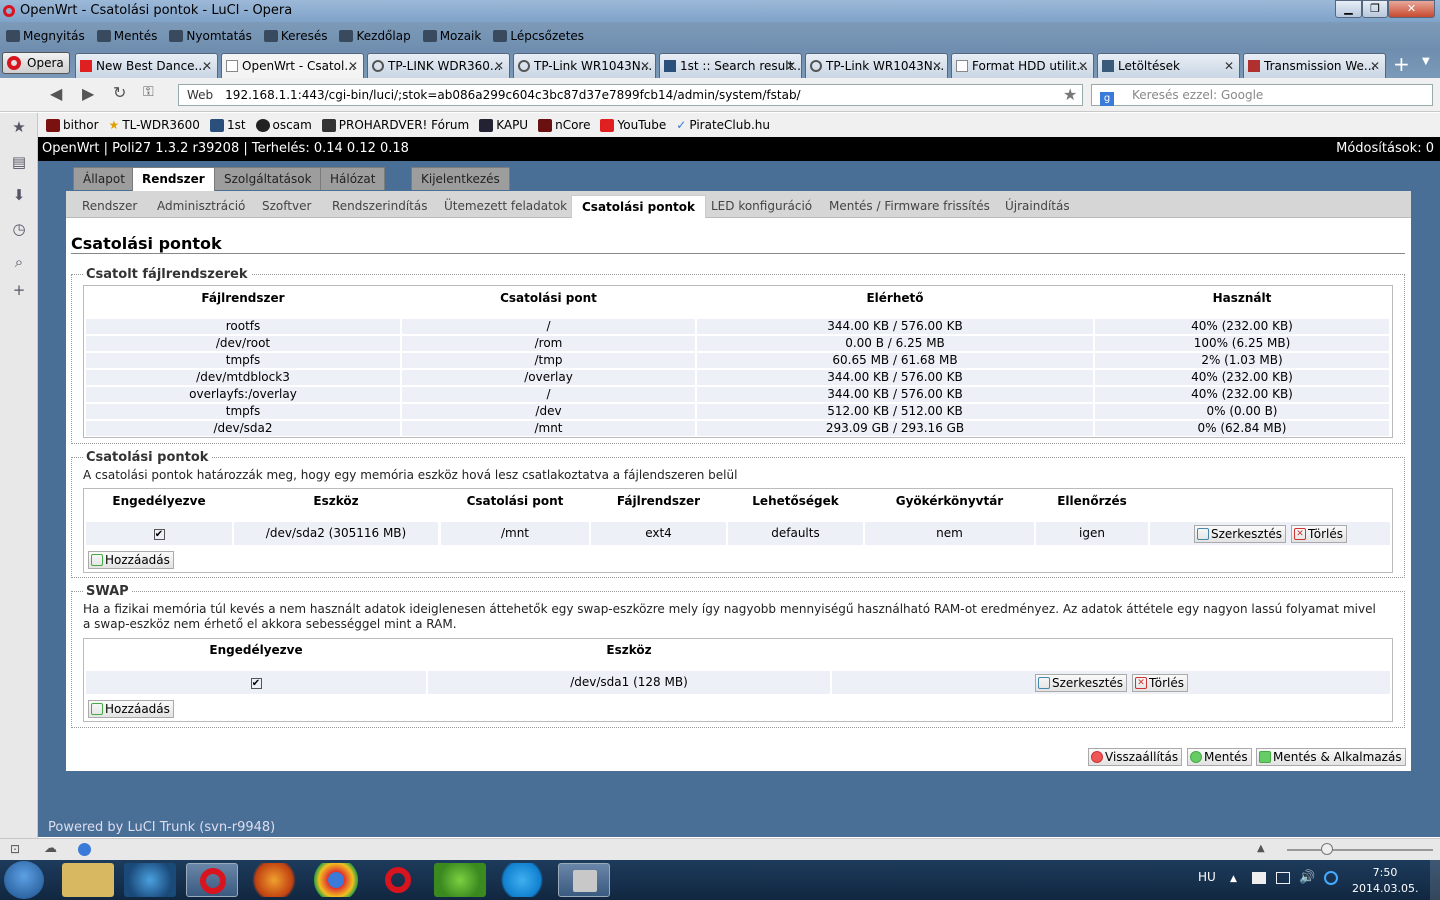 The height and width of the screenshot is (900, 1440). Describe the element at coordinates (336, 880) in the screenshot. I see `chrome-icon` at that location.